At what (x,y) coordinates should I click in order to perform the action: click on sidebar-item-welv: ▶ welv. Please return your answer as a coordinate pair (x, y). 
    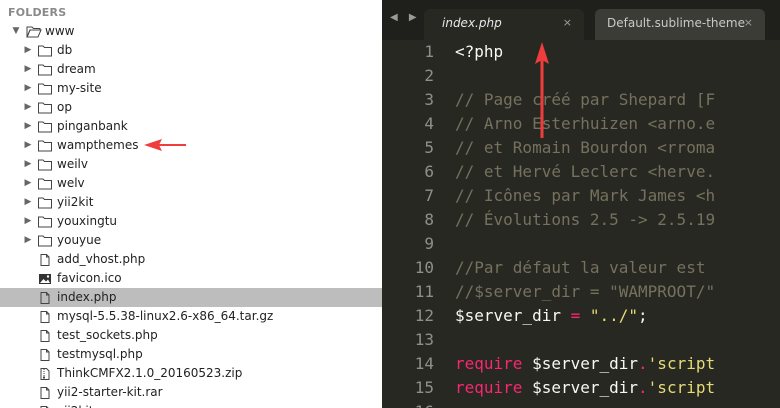
    Looking at the image, I should click on (191, 183).